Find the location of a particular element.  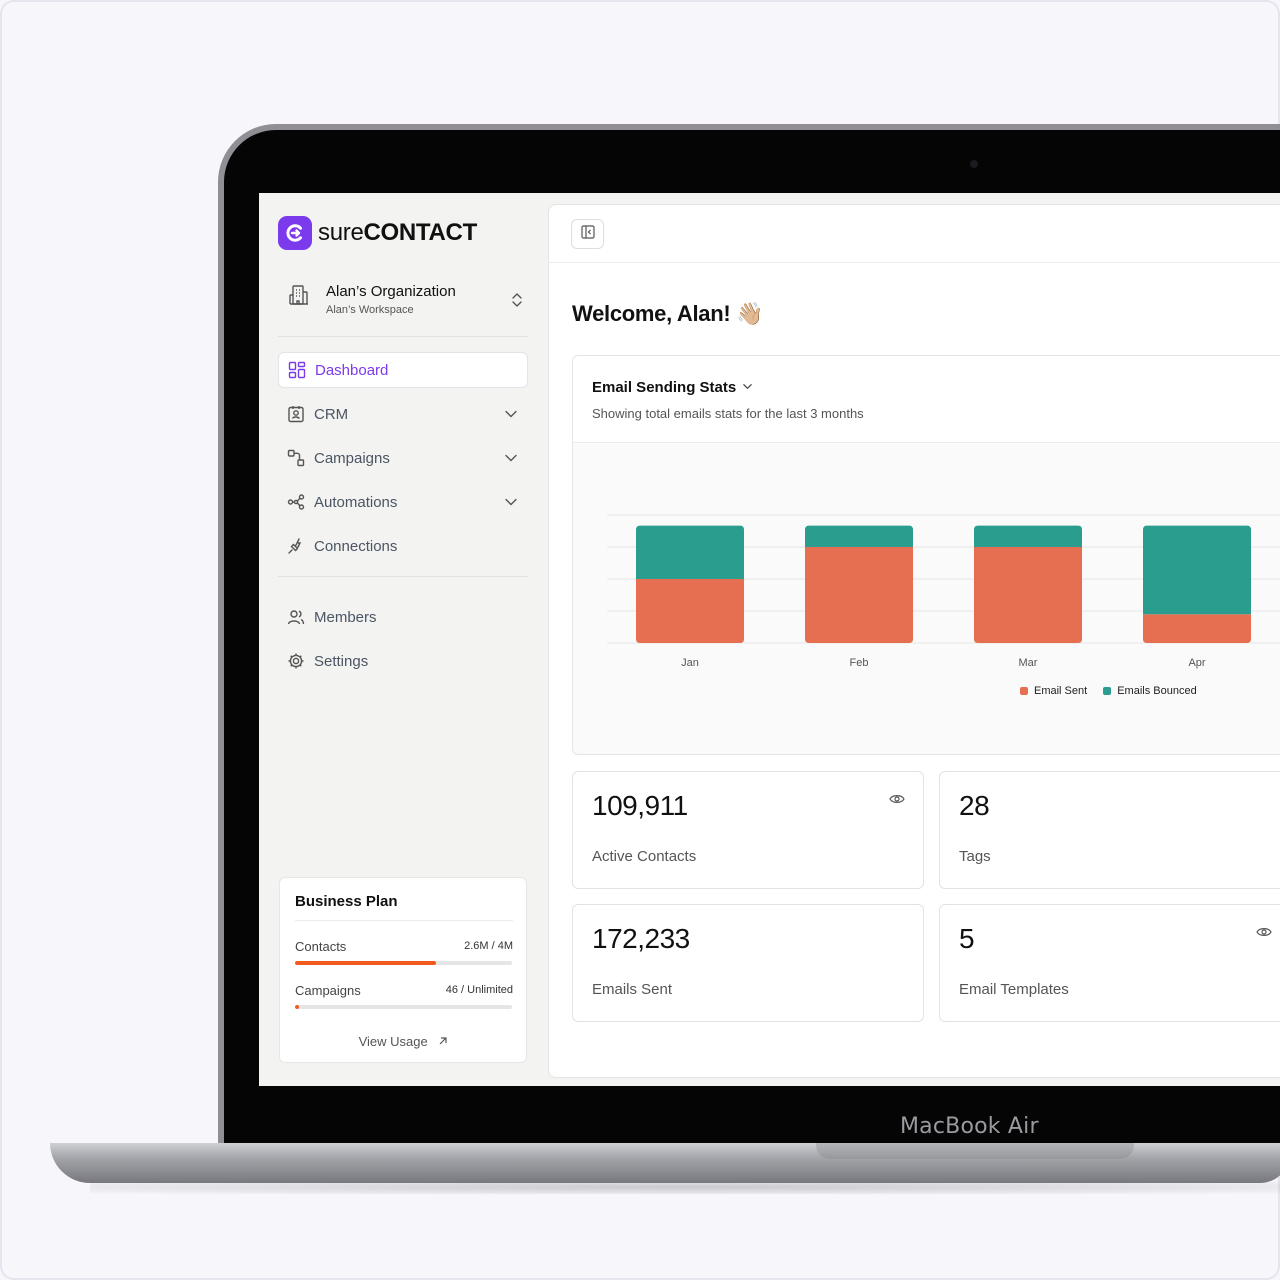

collapse-sidebar-button is located at coordinates (587, 234).